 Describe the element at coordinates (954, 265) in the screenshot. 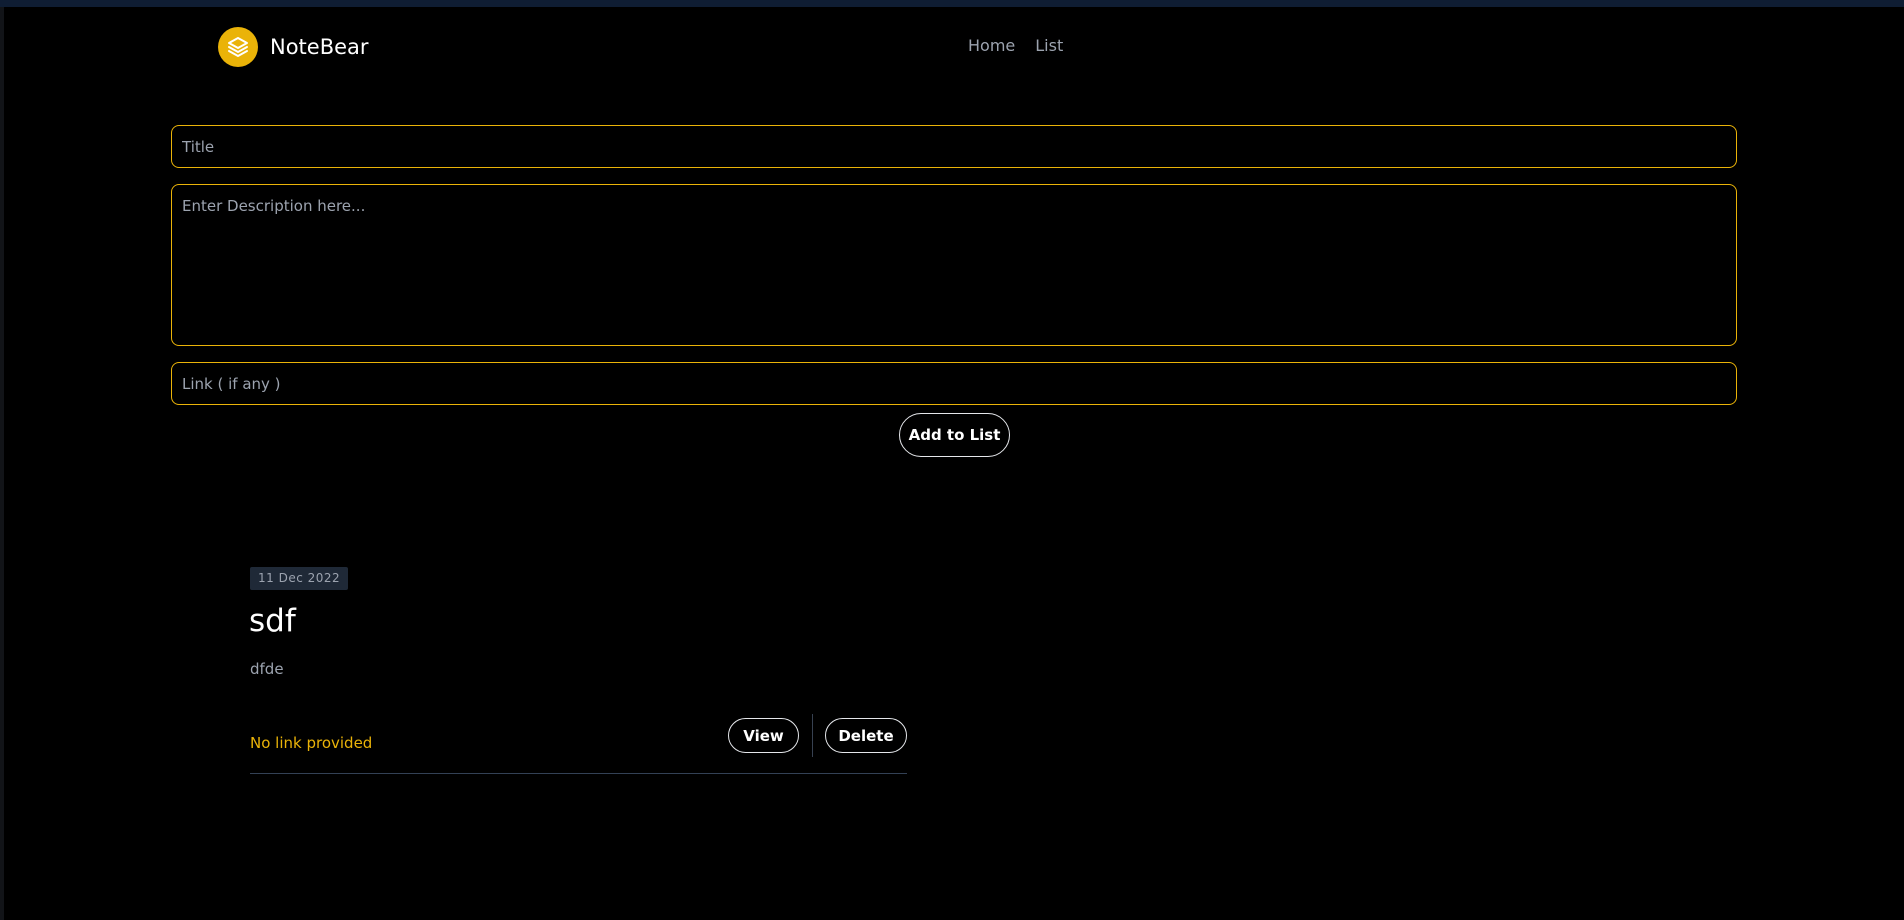

I see `description-input` at that location.